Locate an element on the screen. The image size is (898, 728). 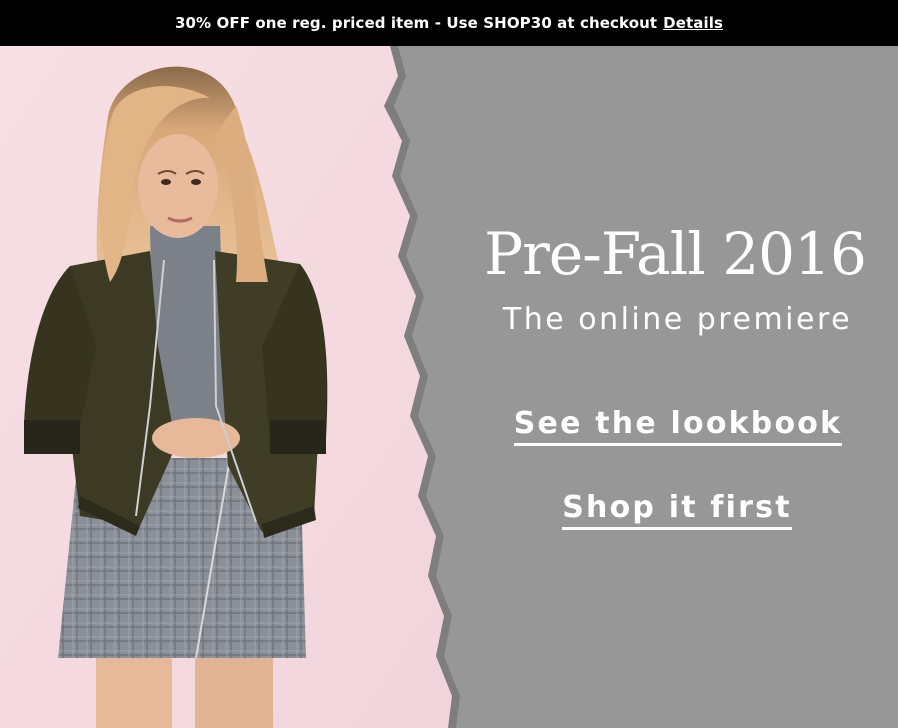
see-lookbook-label: See the lookbook is located at coordinates (678, 426).